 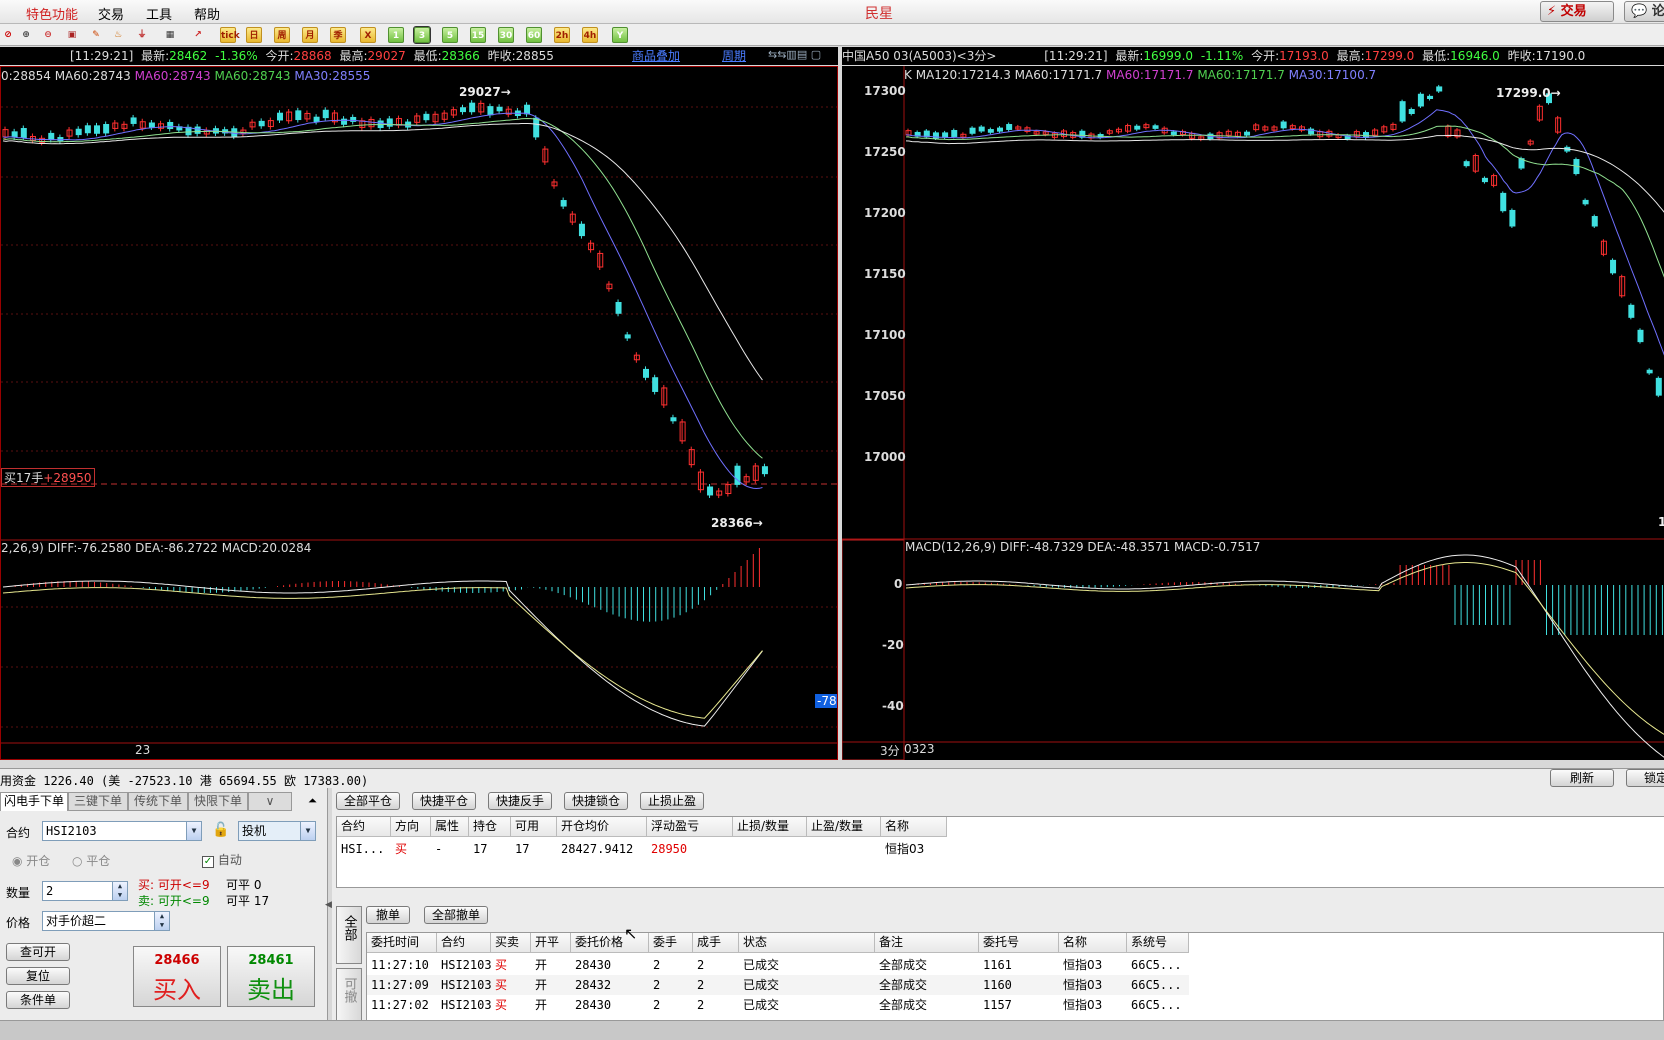 What do you see at coordinates (338, 35) in the screenshot?
I see `period-button-4: 季` at bounding box center [338, 35].